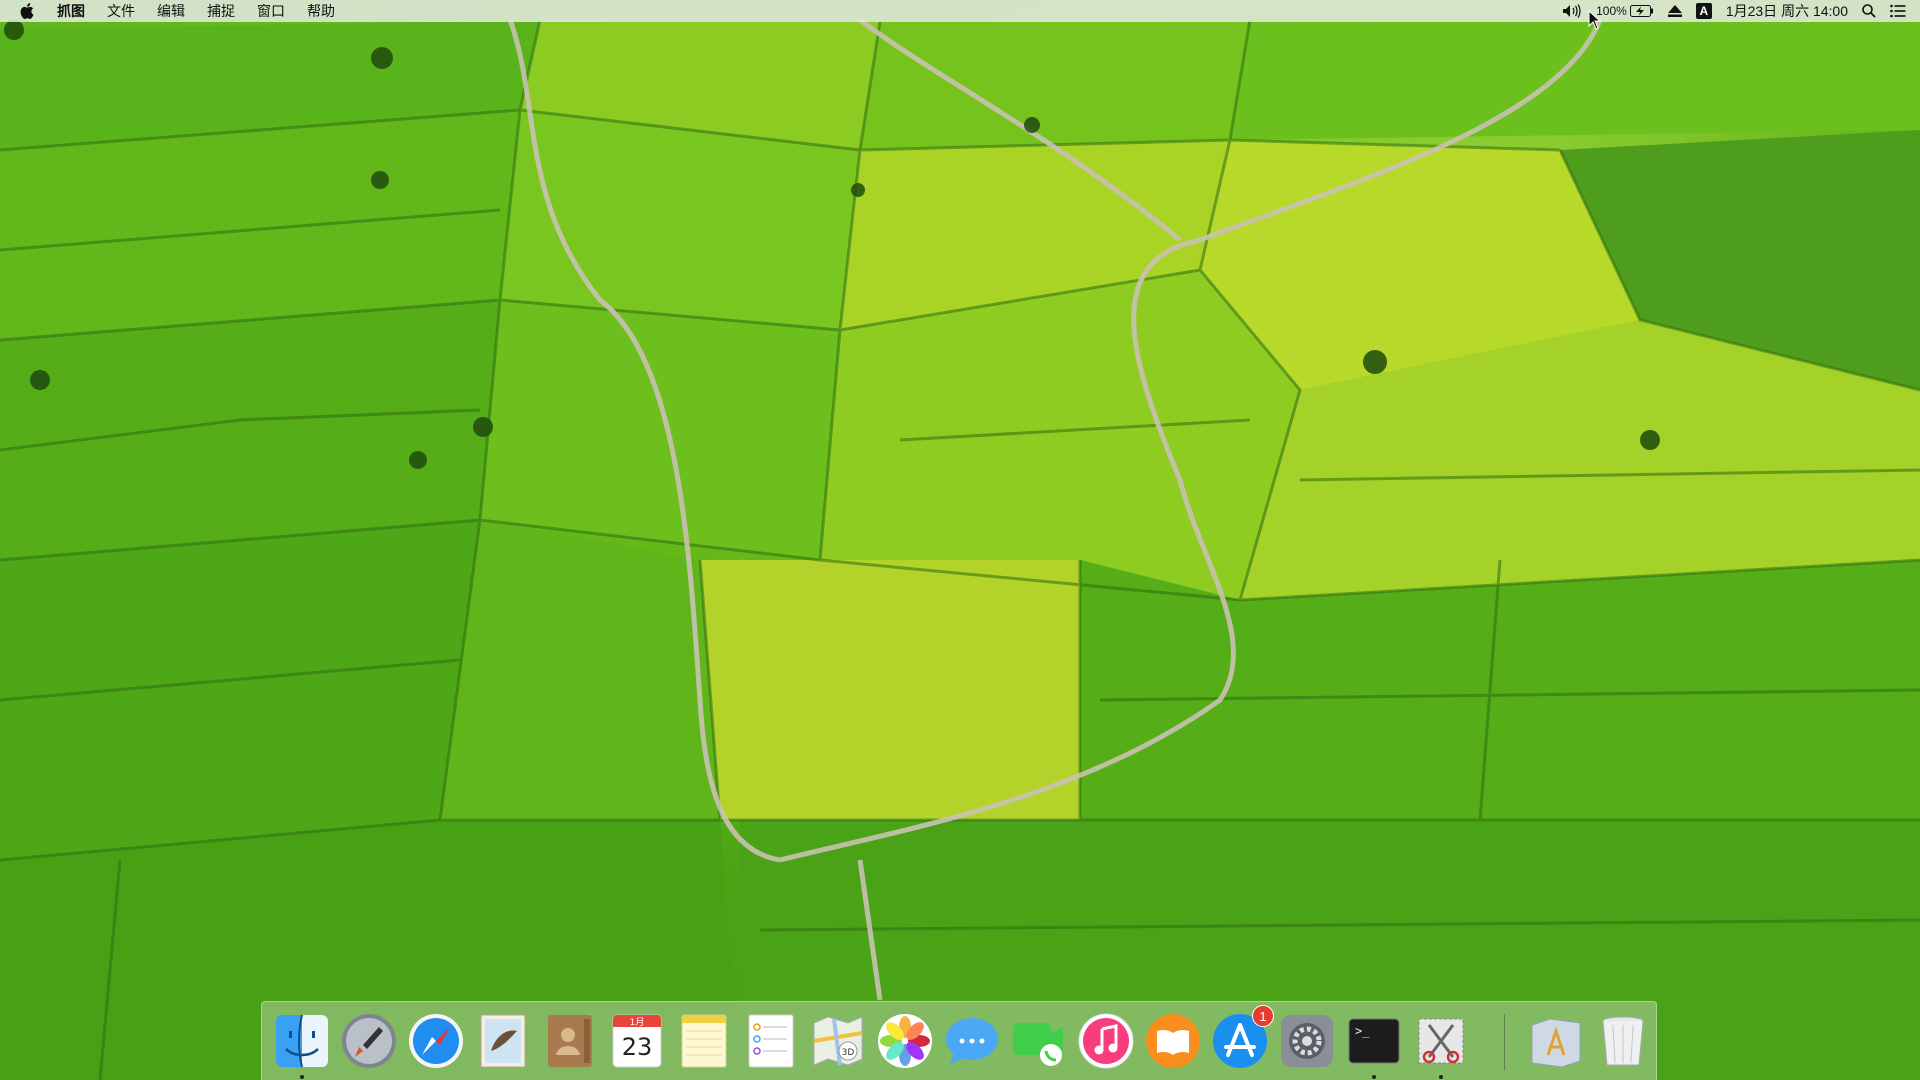 This screenshot has height=1080, width=1920. I want to click on dock-trash, so click(1623, 1041).